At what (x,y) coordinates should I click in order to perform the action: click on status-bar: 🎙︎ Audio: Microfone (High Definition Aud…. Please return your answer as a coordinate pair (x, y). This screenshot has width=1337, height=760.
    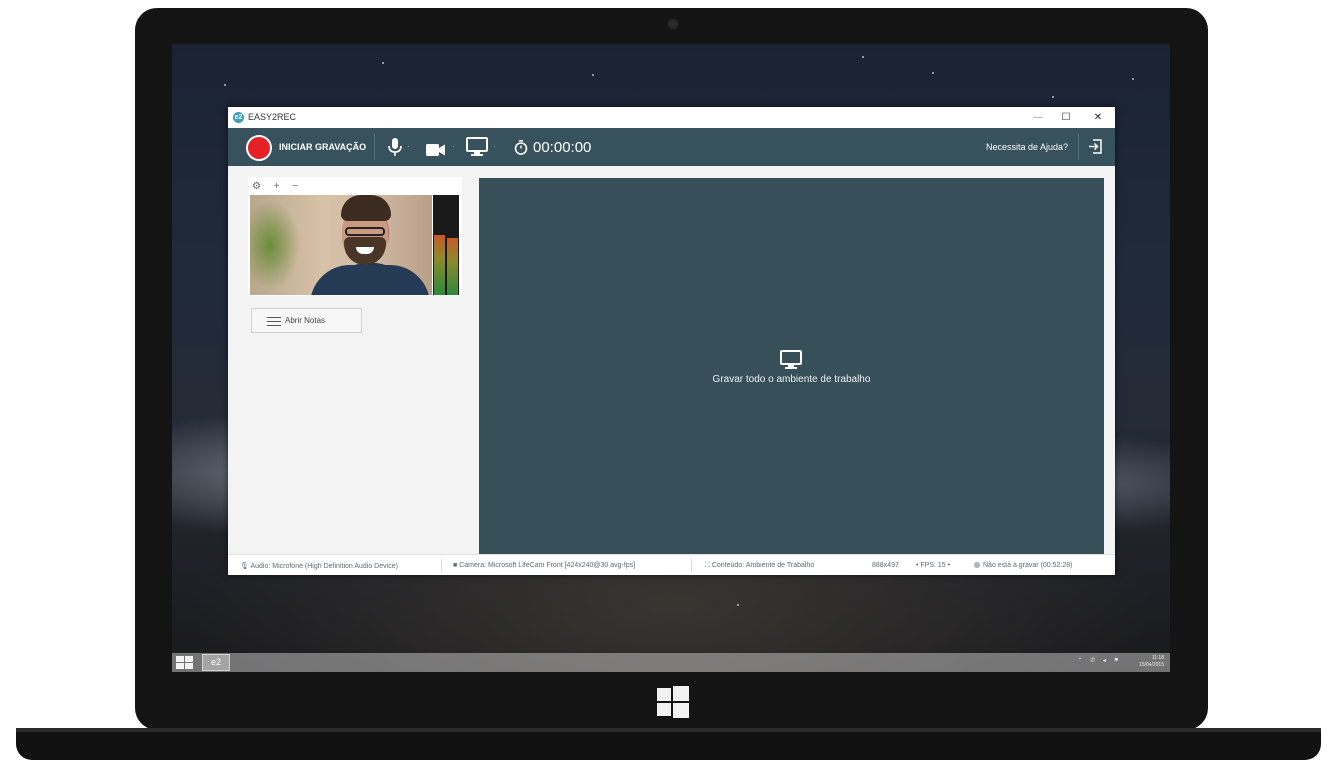
    Looking at the image, I should click on (671, 564).